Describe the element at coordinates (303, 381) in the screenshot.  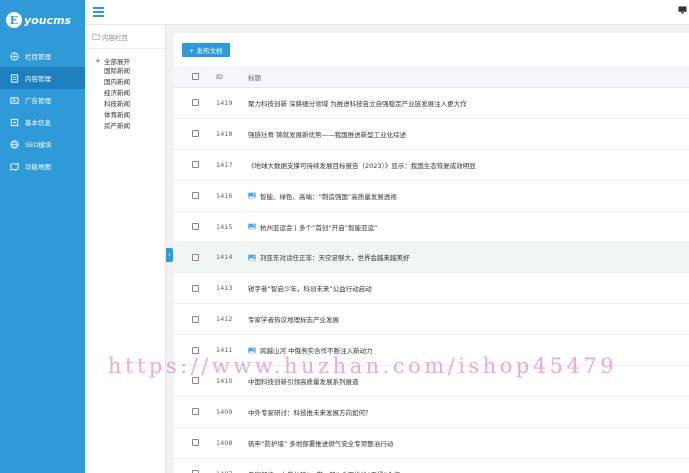
I see `row-title: 中国科技创新引领高质量发展系列报道` at that location.